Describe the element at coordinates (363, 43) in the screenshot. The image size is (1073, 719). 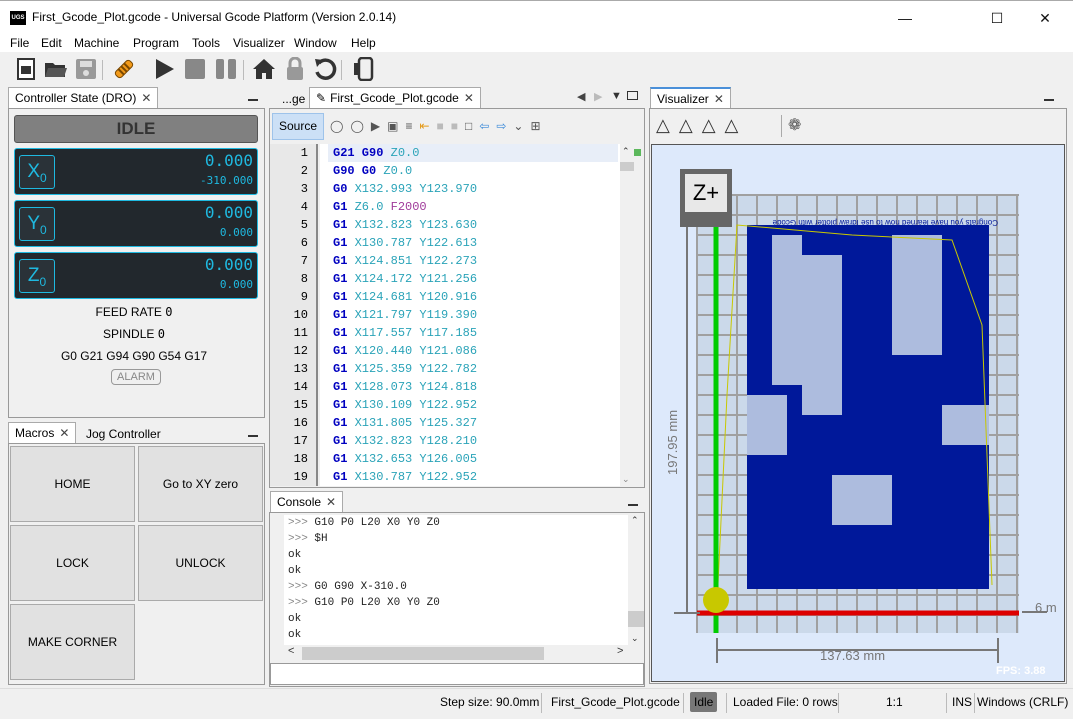
I see `menu-help: Help` at that location.